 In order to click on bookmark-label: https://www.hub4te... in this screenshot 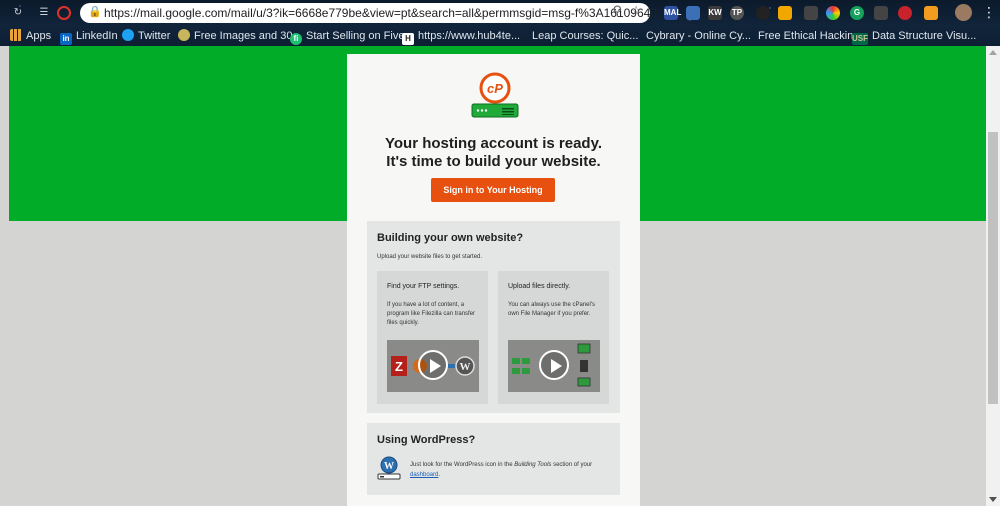, I will do `click(469, 36)`.